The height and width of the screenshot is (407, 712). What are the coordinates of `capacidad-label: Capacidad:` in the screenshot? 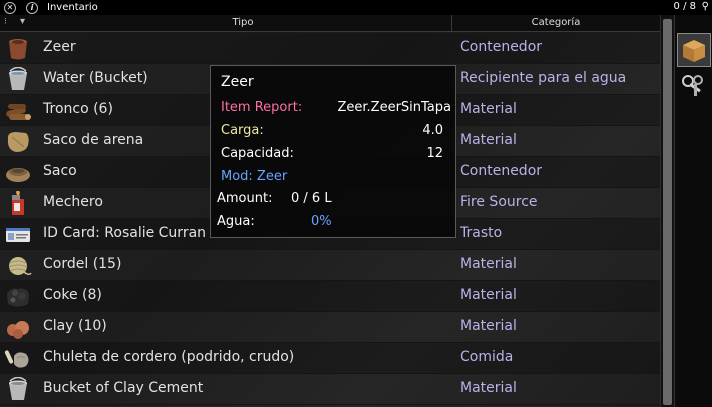 It's located at (257, 153).